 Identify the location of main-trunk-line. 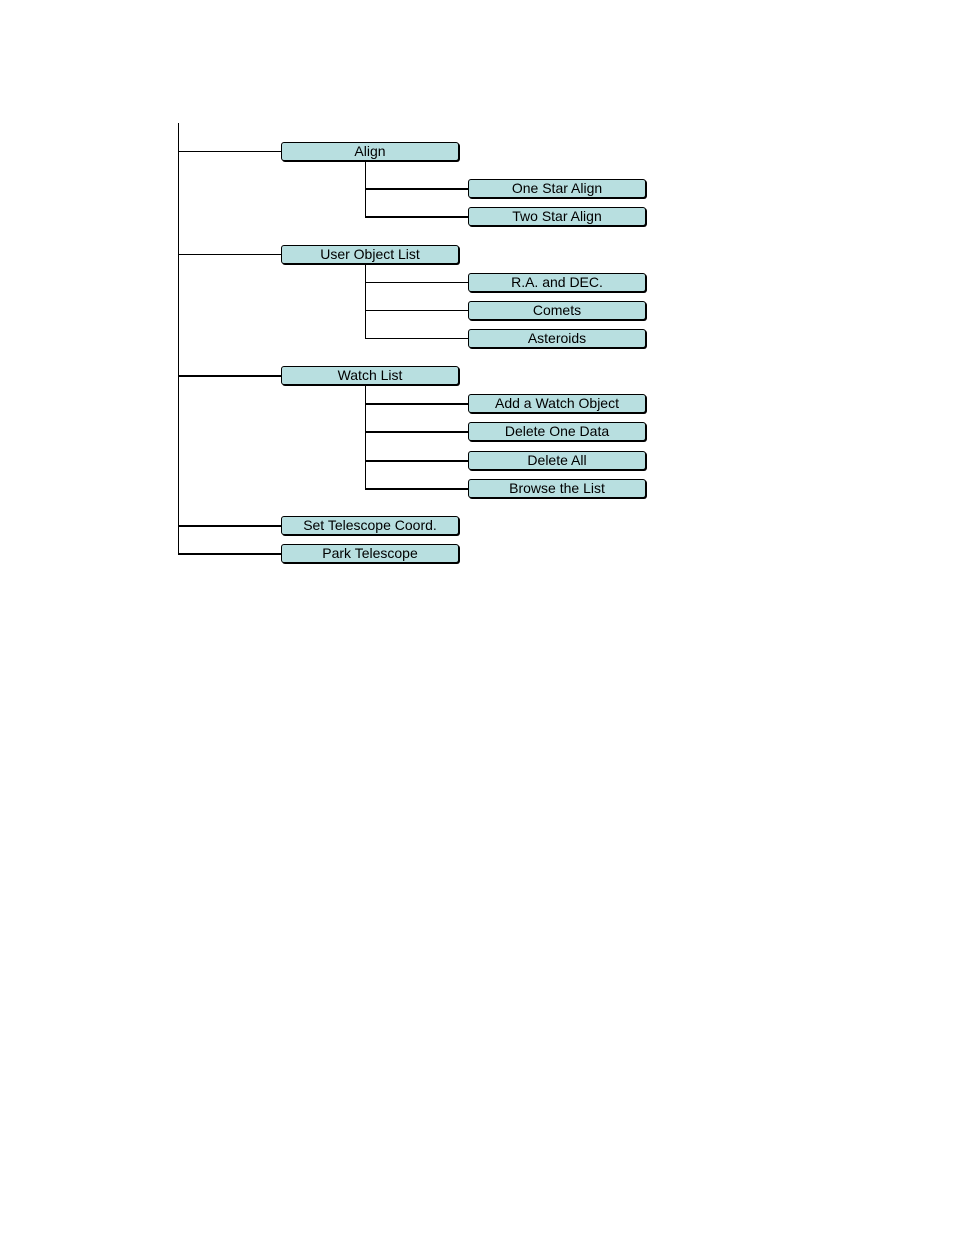
(178, 338).